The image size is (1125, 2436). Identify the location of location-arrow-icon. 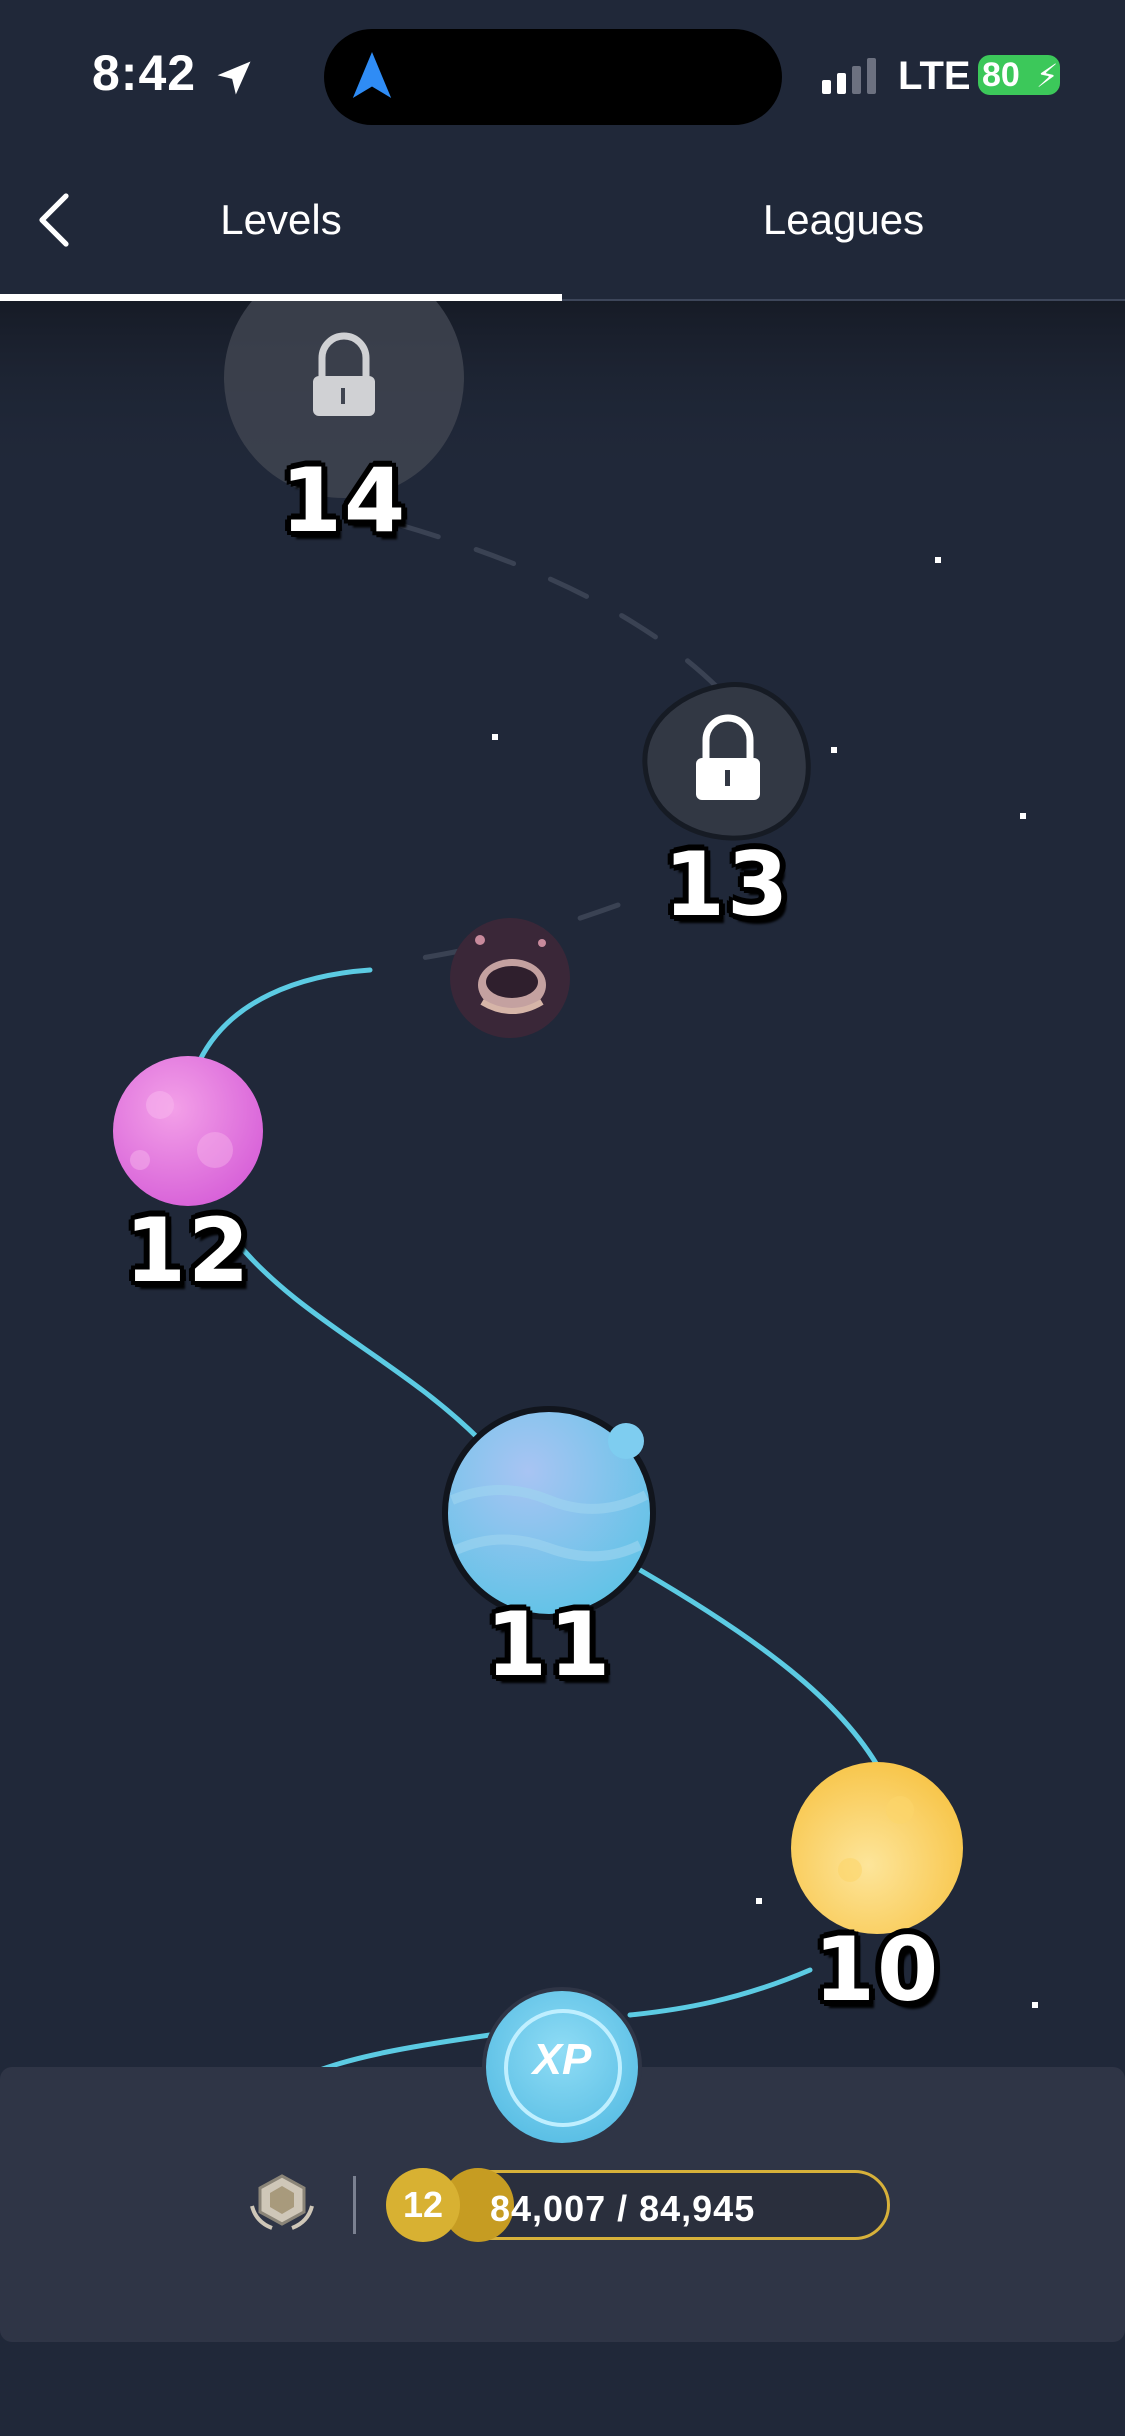
(234, 78).